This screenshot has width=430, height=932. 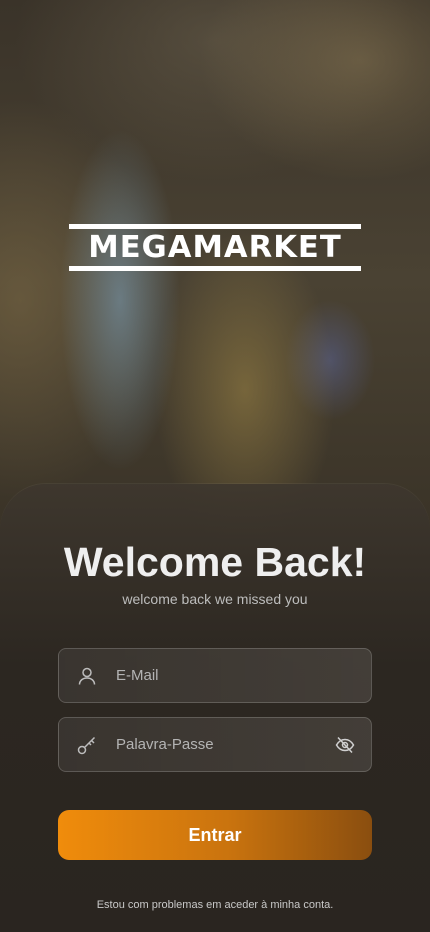 What do you see at coordinates (226, 675) in the screenshot?
I see `email-input` at bounding box center [226, 675].